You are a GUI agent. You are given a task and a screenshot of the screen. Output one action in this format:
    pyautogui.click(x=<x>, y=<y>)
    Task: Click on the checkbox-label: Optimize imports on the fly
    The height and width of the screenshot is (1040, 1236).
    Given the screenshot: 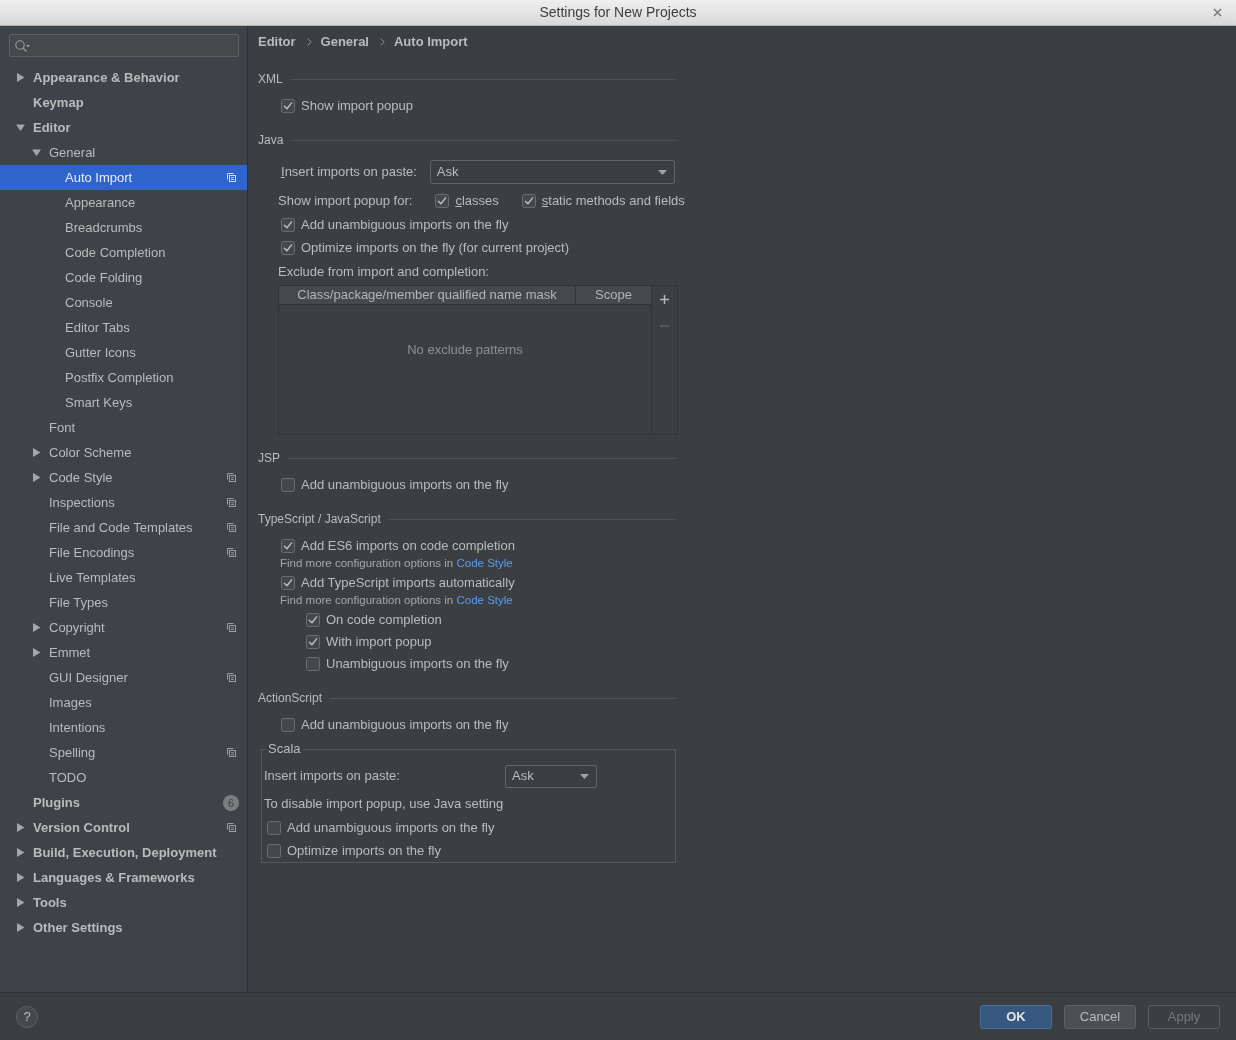 What is the action you would take?
    pyautogui.click(x=364, y=850)
    